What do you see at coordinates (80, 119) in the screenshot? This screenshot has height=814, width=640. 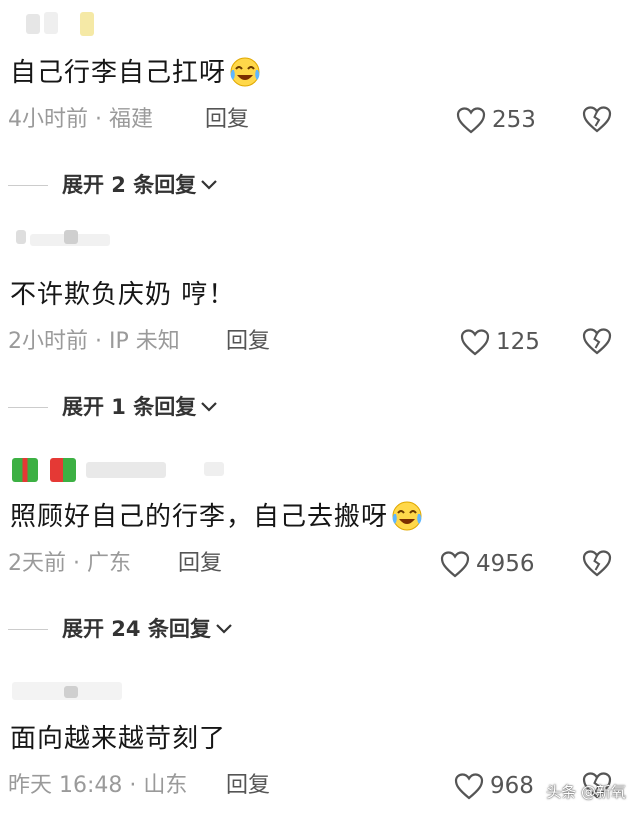 I see `comment-meta: 4小时前 · 福建` at bounding box center [80, 119].